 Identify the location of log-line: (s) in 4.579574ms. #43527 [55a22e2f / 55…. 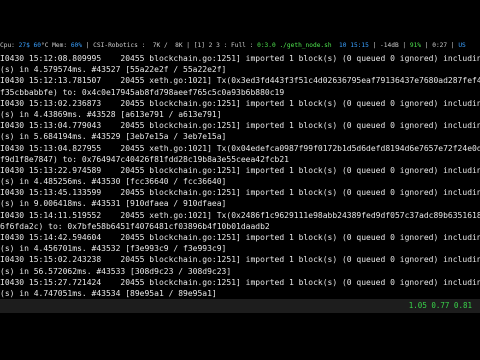
(113, 70).